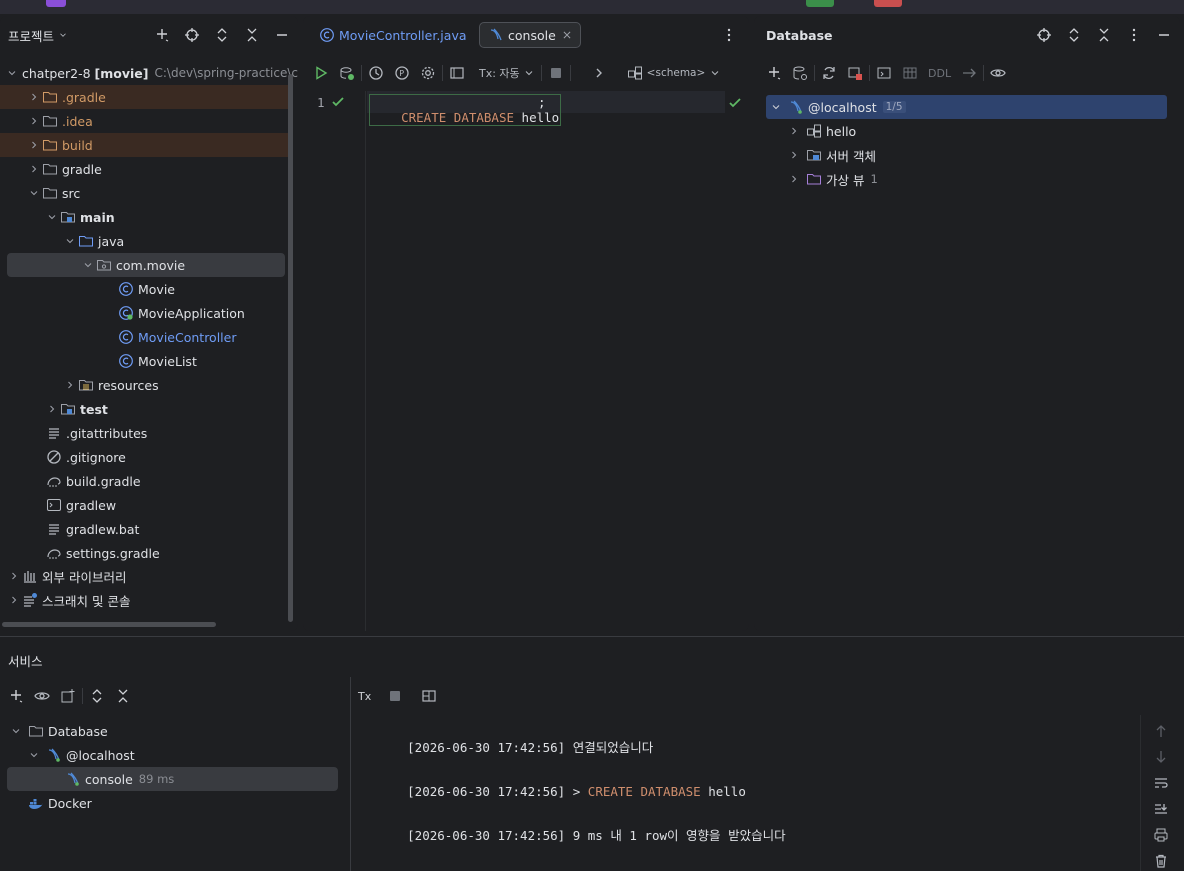 This screenshot has height=871, width=1184. Describe the element at coordinates (144, 313) in the screenshot. I see `tree-item-movie-application: MovieApplication` at that location.